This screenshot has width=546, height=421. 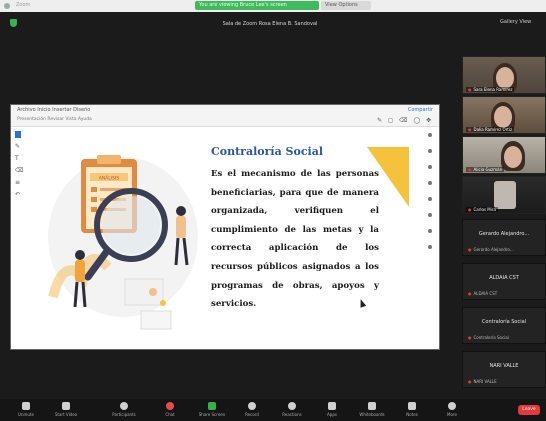 I want to click on unmute-button: Unmute, so click(x=26, y=409).